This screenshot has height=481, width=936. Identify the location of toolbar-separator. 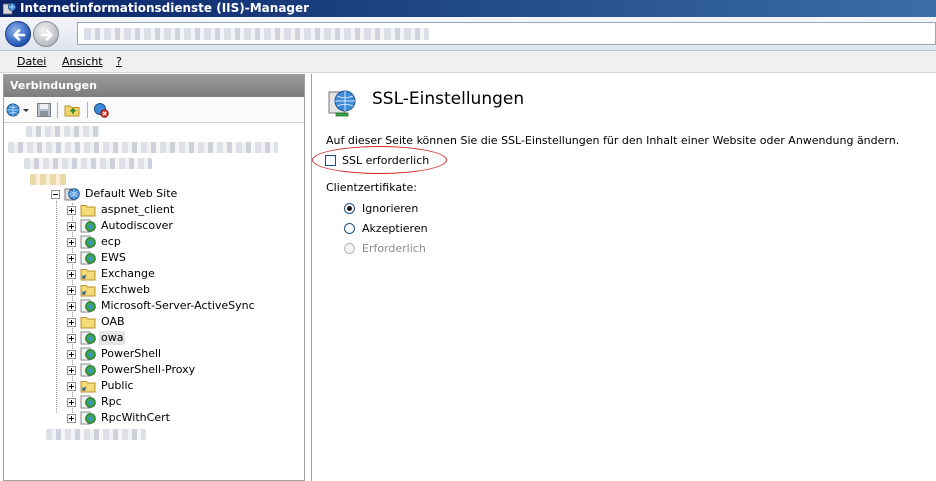
(57, 110).